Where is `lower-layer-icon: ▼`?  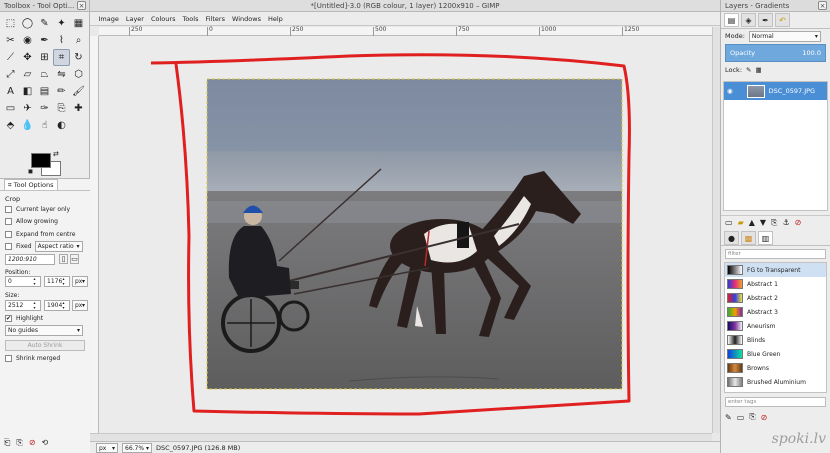 lower-layer-icon: ▼ is located at coordinates (763, 222).